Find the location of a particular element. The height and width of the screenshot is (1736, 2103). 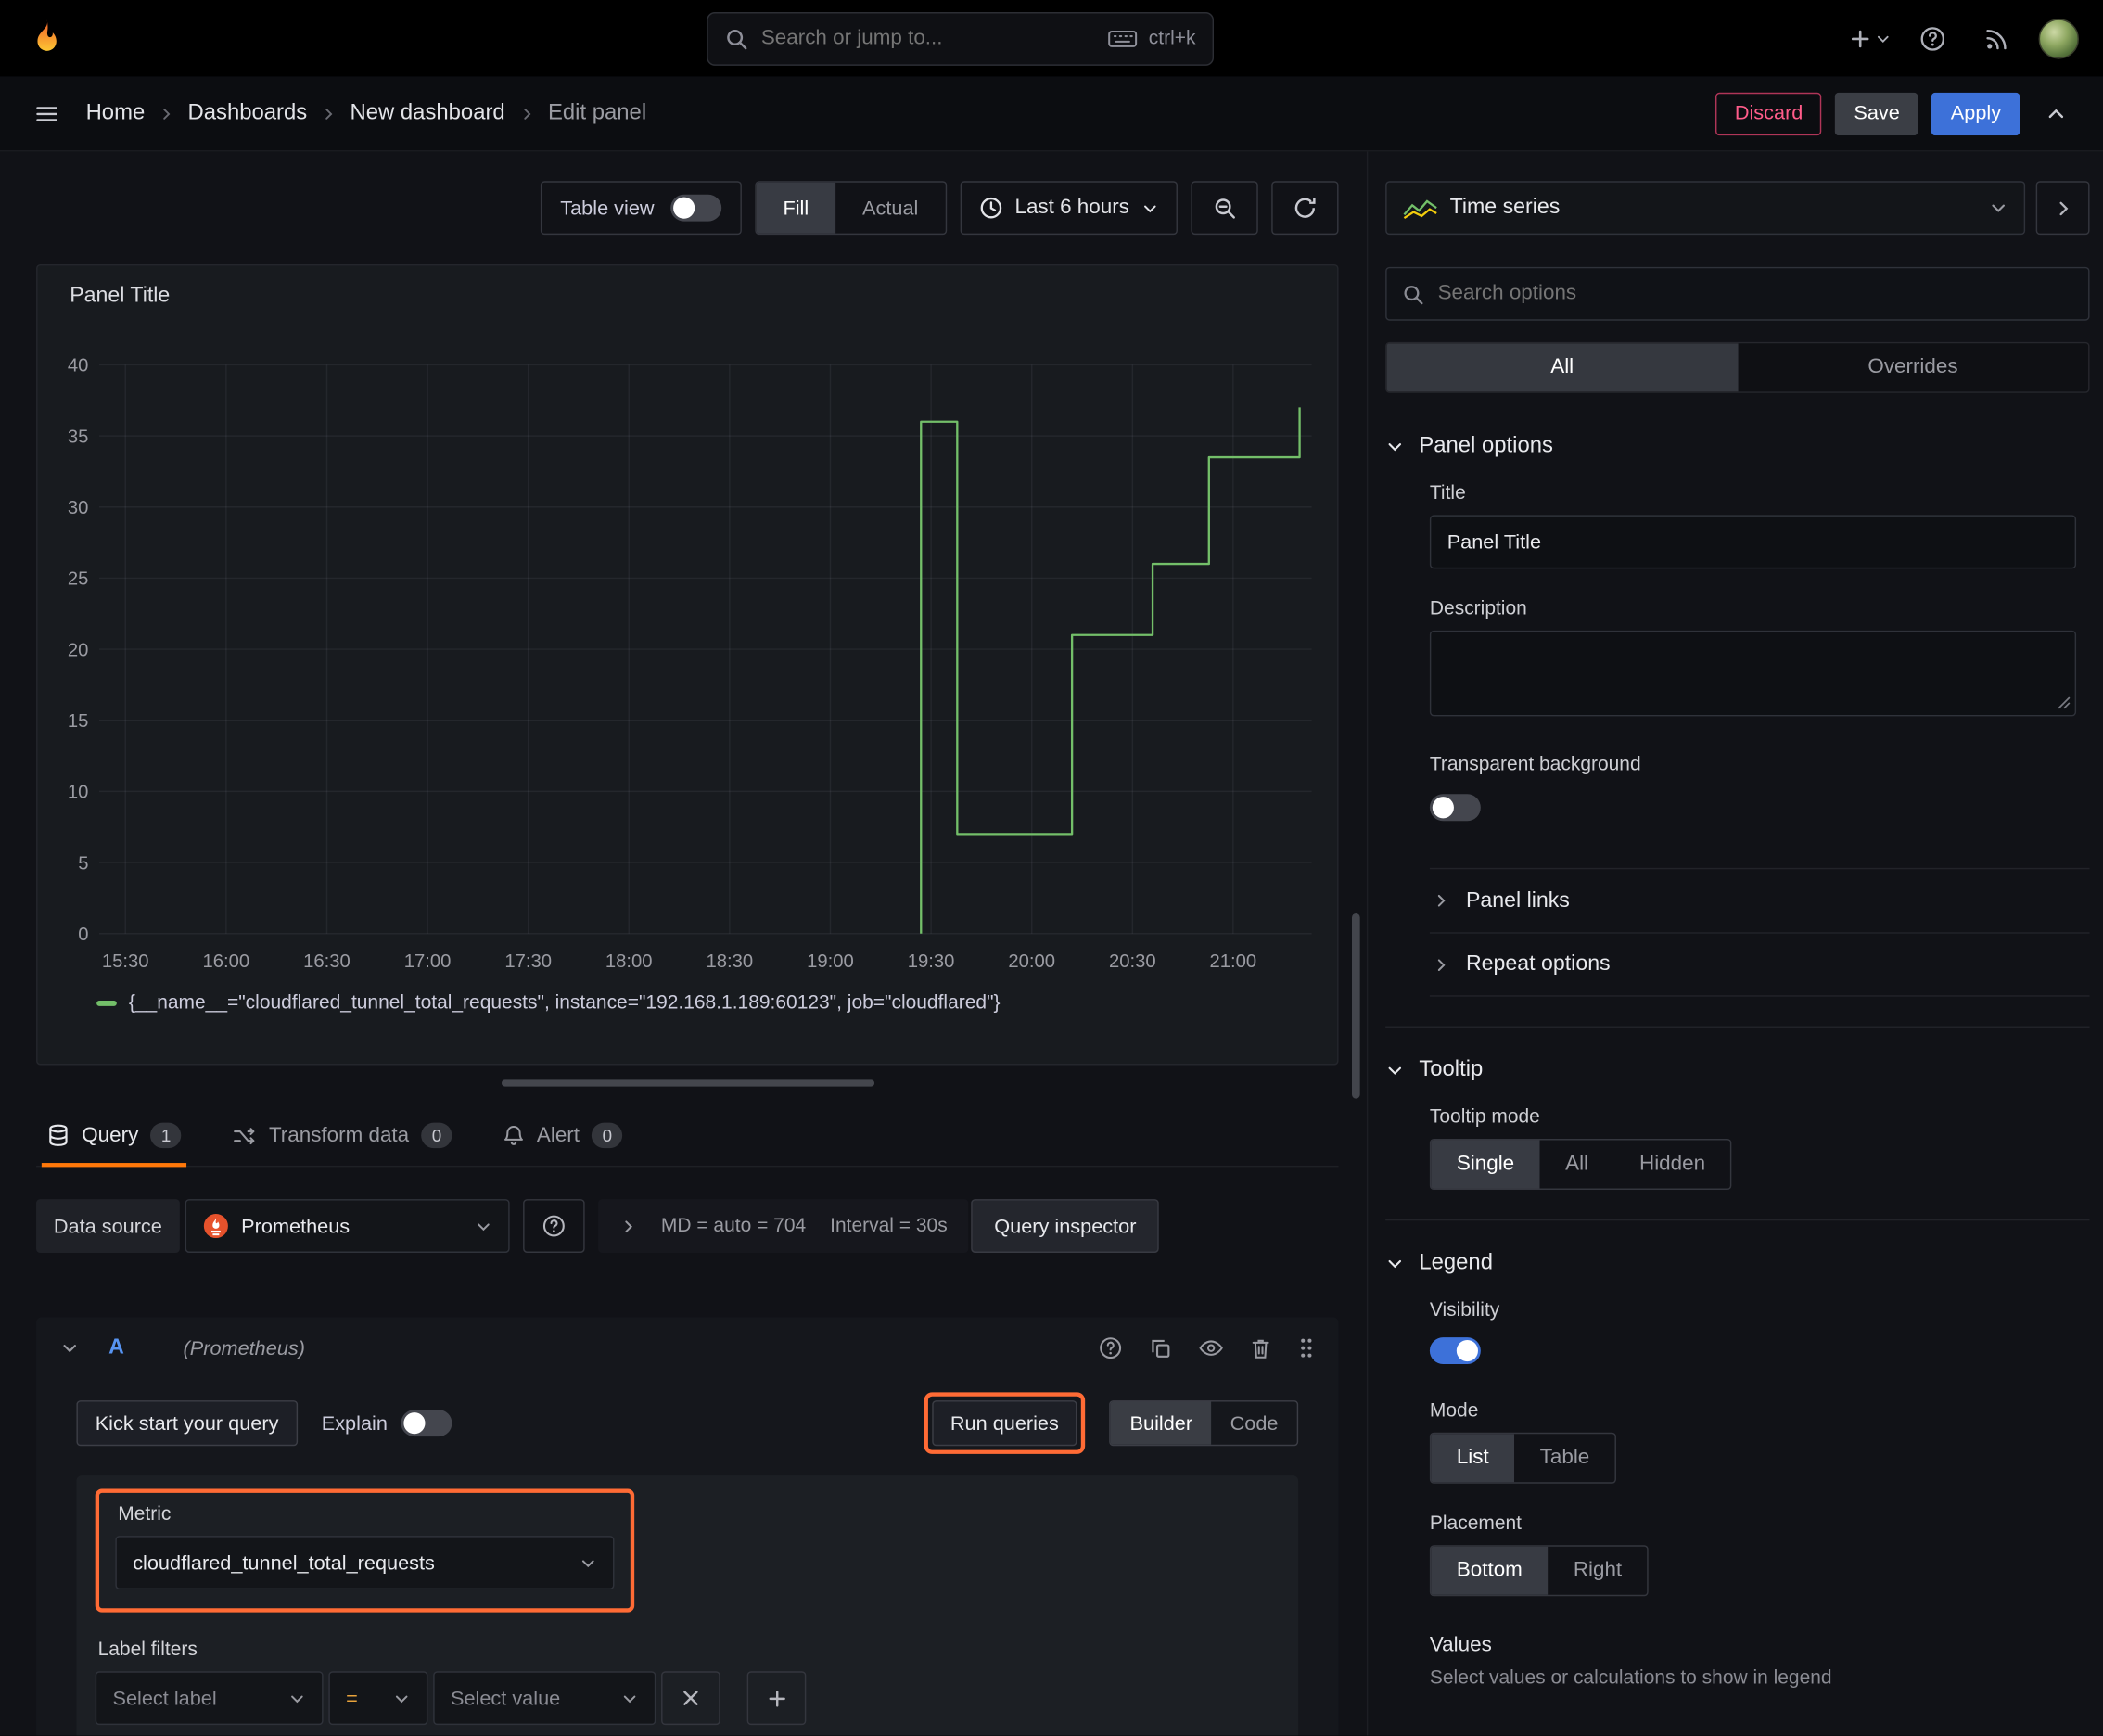

add-button is located at coordinates (1871, 38).